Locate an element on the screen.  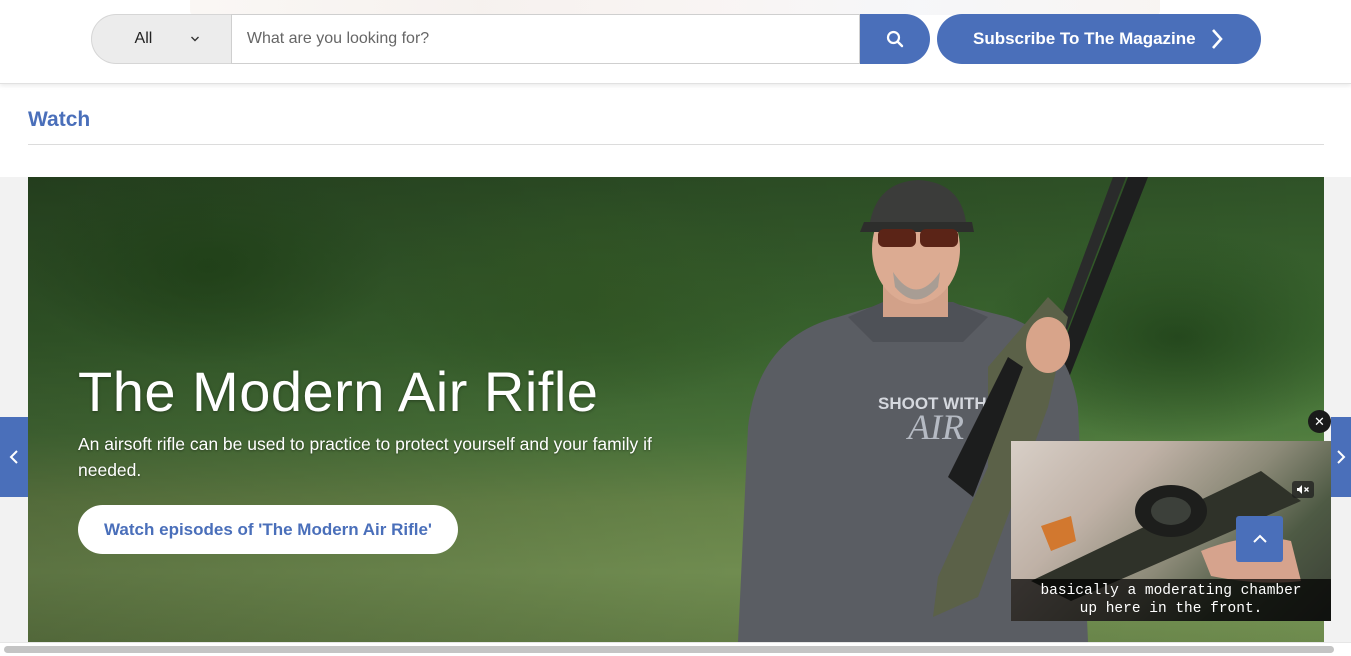
watch-episodes-button: Watch episodes of 'The Modern Air Rifle' is located at coordinates (268, 529).